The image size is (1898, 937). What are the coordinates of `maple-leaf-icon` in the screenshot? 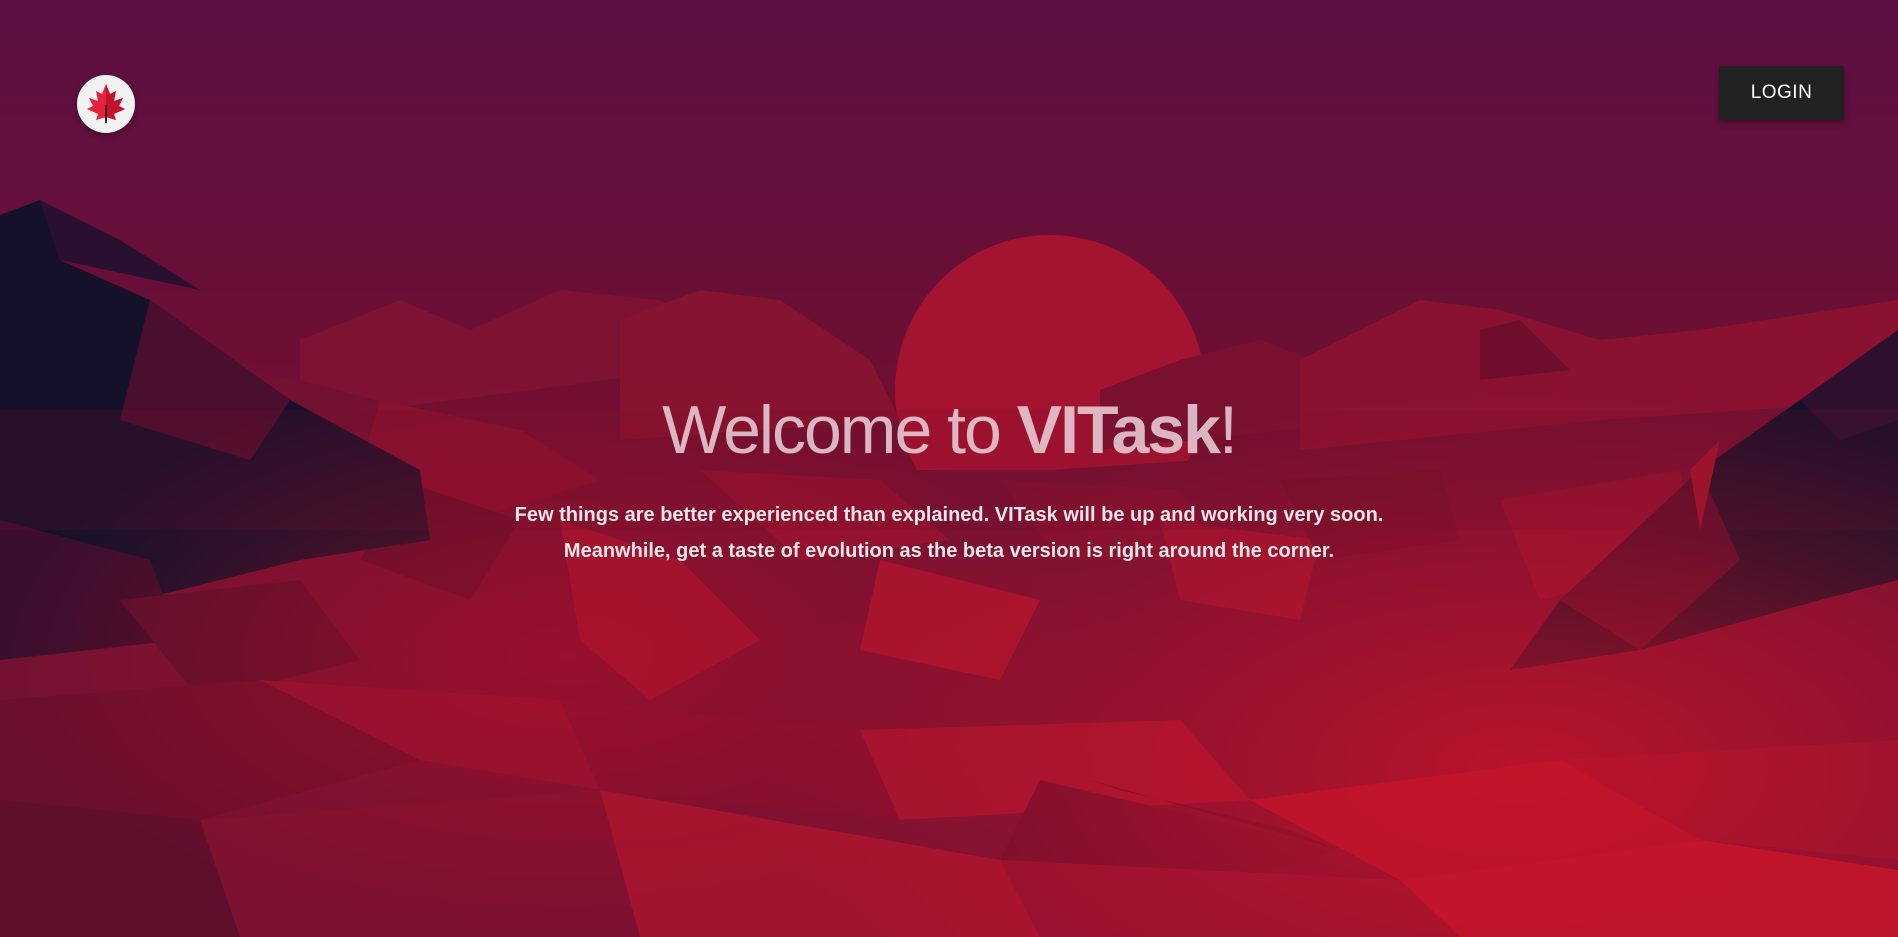 It's located at (106, 103).